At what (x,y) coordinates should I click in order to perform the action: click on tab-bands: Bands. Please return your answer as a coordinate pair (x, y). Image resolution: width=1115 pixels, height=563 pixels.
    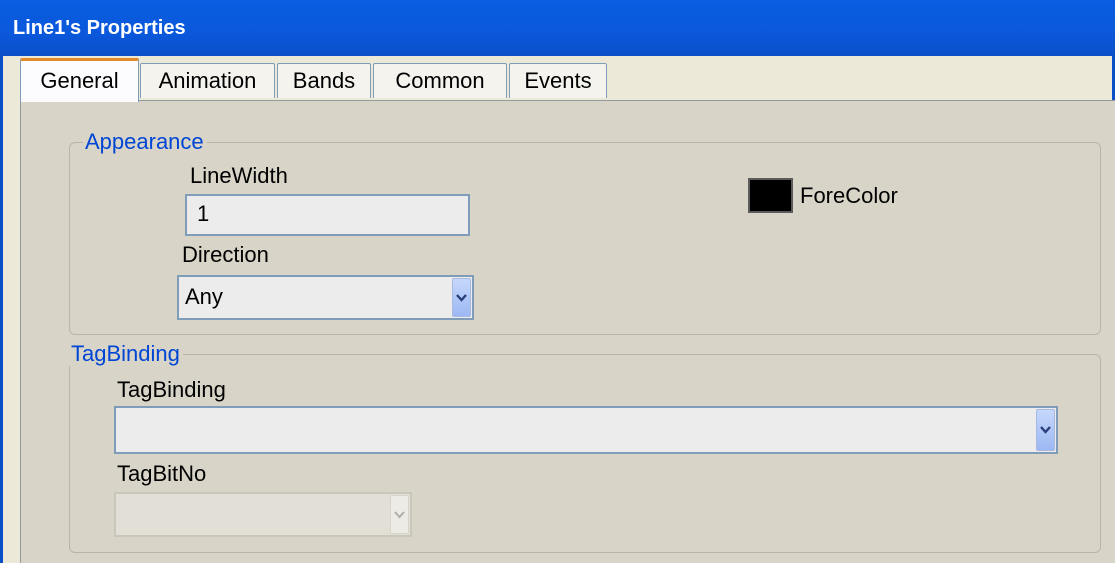
    Looking at the image, I should click on (324, 80).